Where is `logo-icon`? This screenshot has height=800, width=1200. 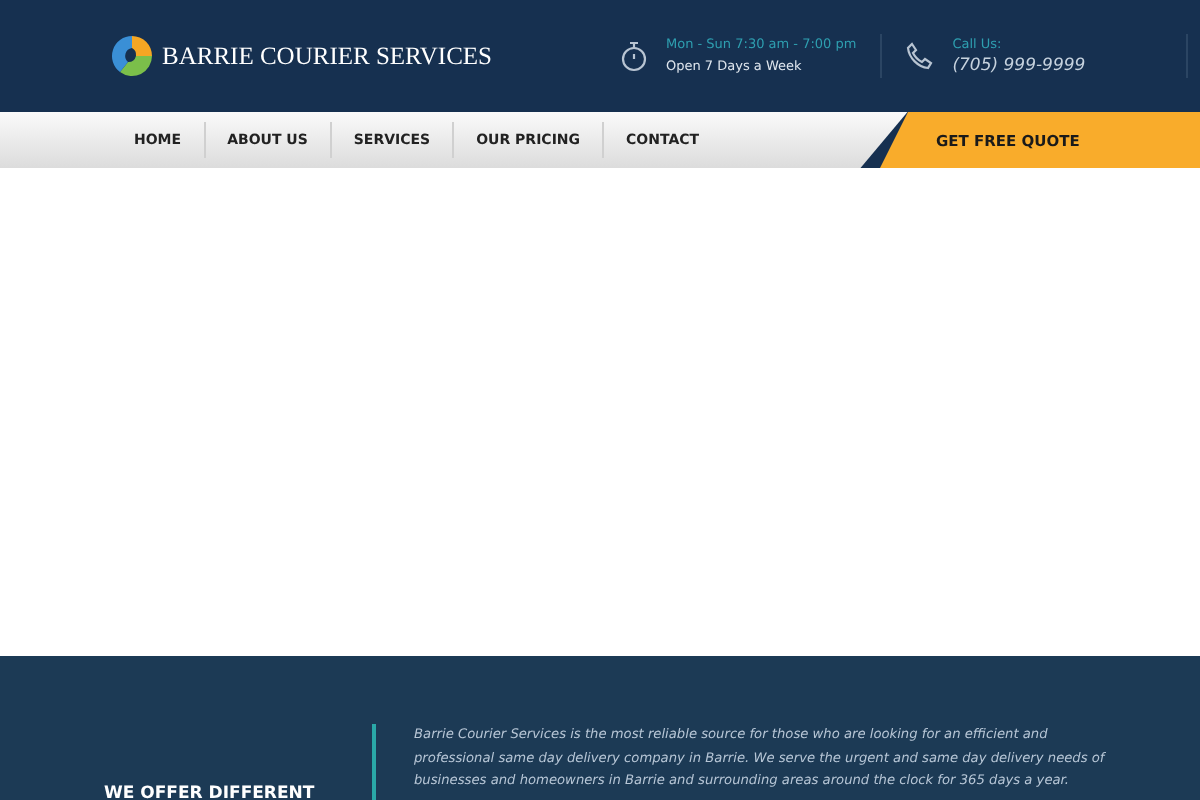 logo-icon is located at coordinates (132, 56).